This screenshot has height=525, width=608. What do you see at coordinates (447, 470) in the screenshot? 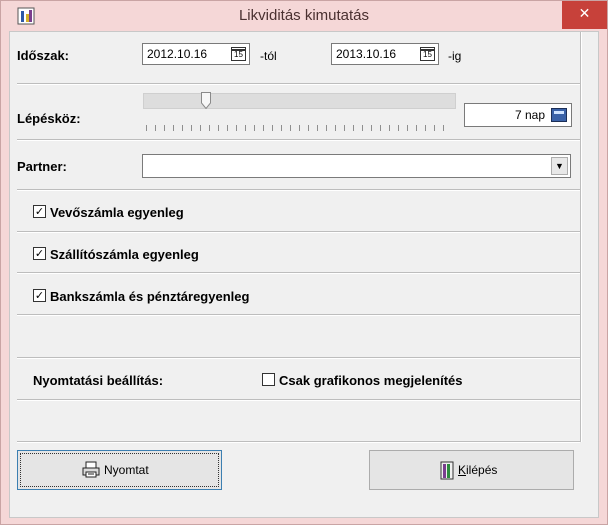
I see `door-exit-icon` at bounding box center [447, 470].